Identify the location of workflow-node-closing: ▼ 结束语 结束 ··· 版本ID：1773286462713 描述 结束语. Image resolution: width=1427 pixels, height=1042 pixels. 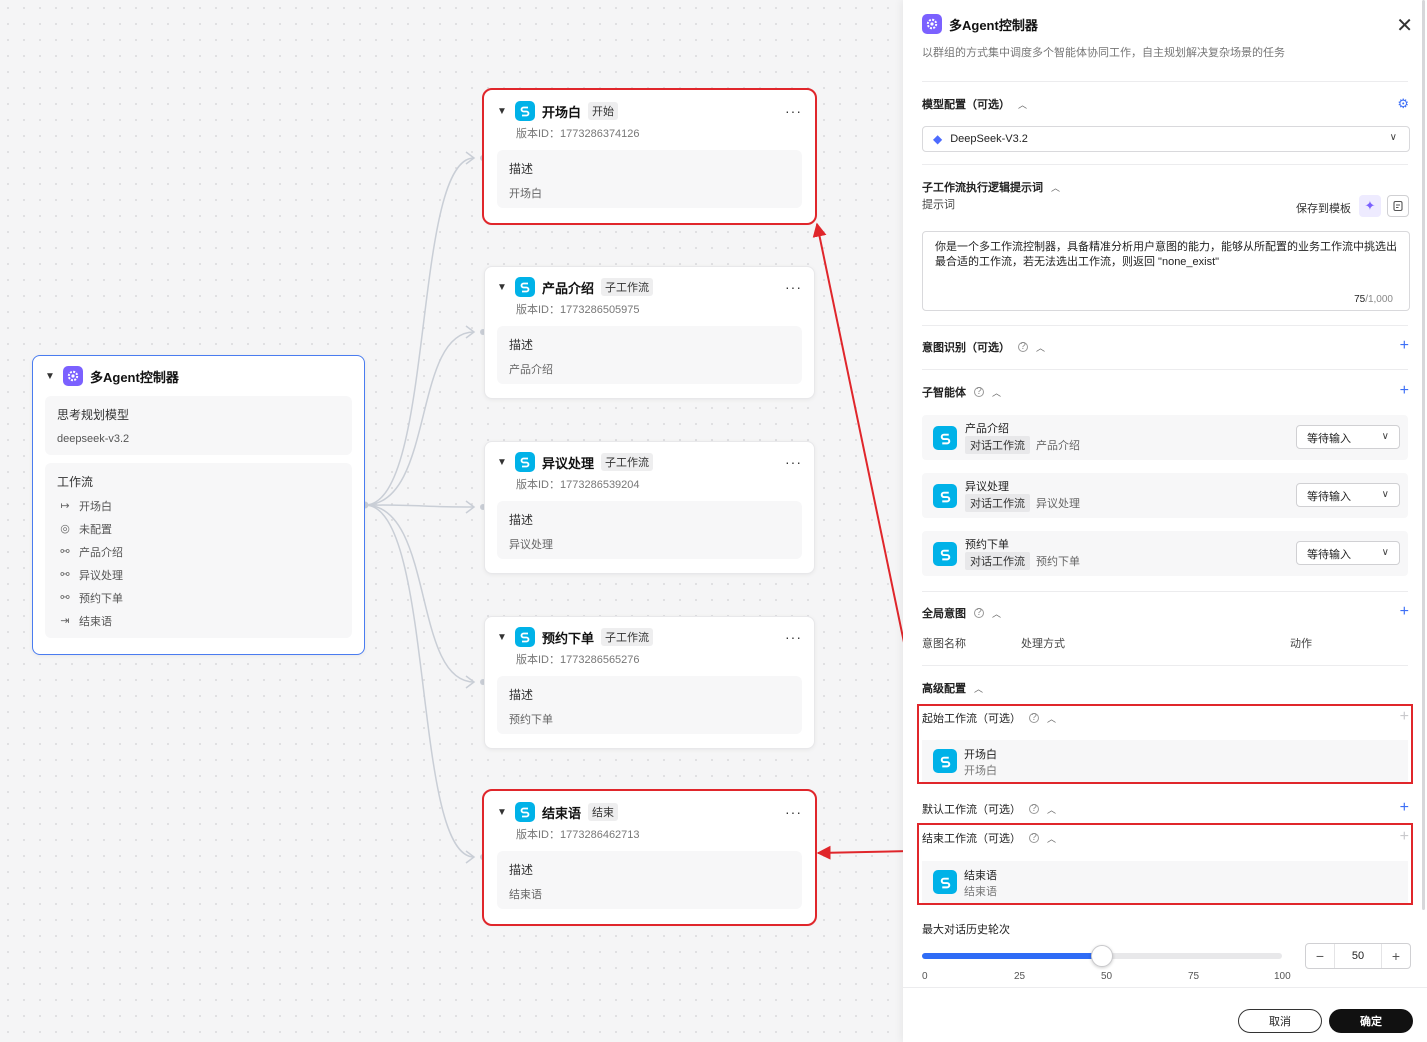
(649, 857).